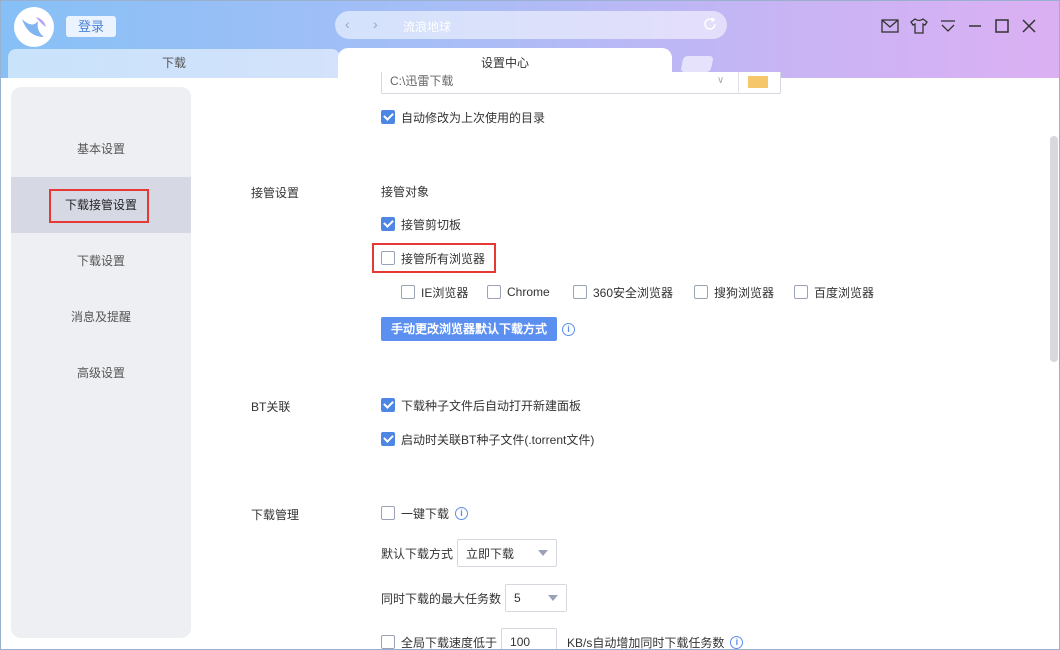 This screenshot has height=650, width=1060. I want to click on vertical-scrollbar, so click(1054, 249).